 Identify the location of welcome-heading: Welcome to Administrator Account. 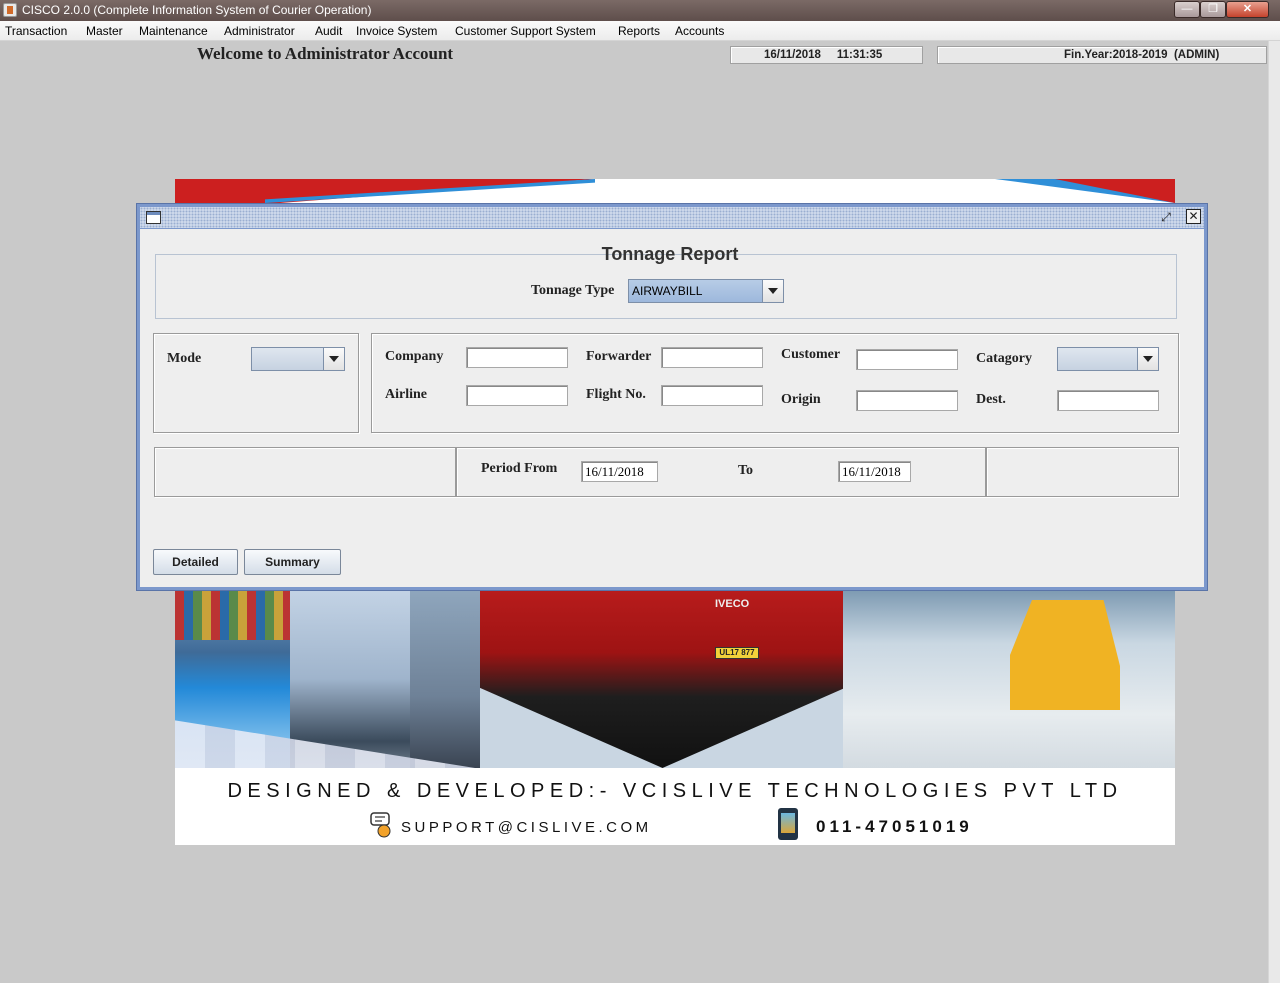
(325, 53).